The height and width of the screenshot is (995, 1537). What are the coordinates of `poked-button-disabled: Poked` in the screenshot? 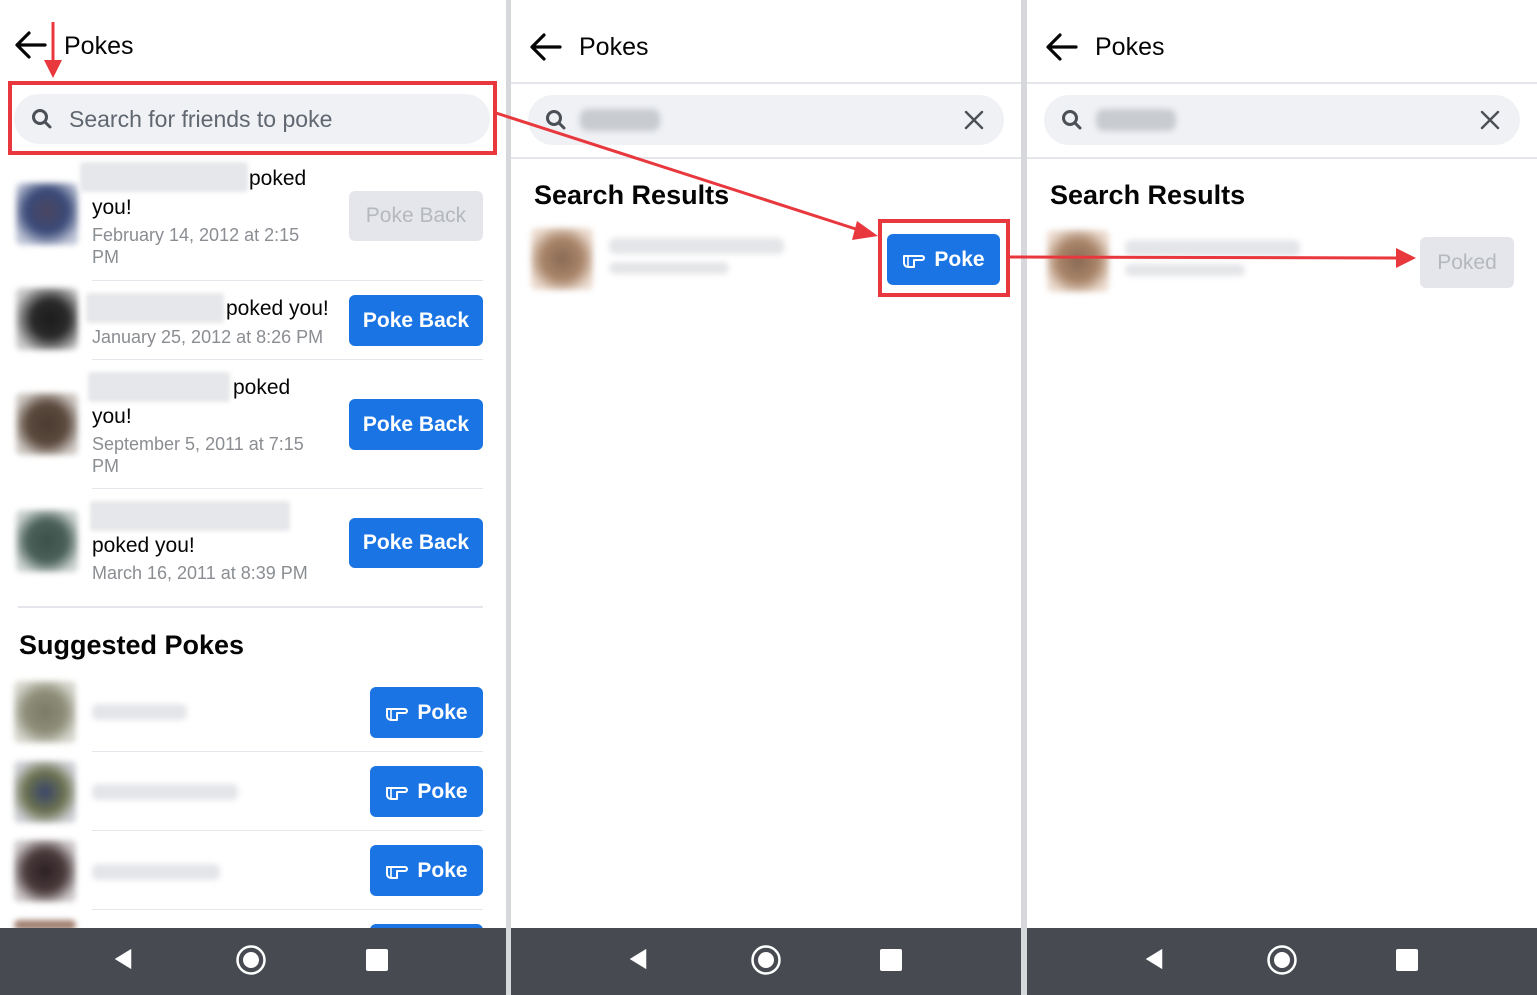 It's located at (1467, 262).